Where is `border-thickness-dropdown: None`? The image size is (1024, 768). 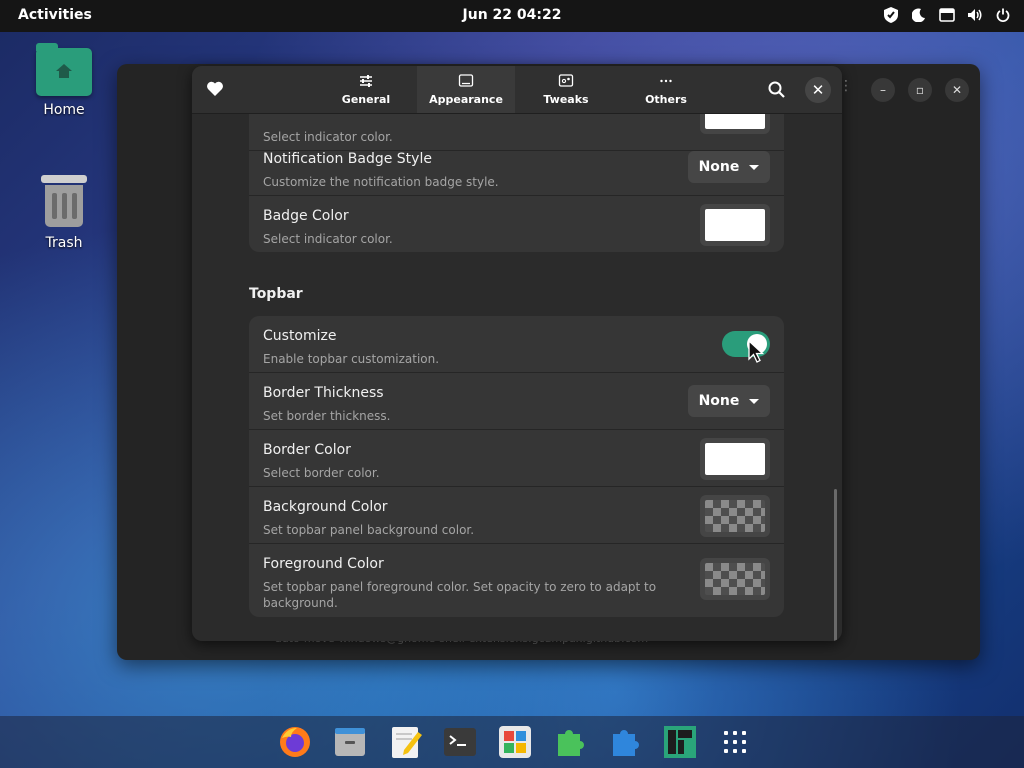
border-thickness-dropdown: None is located at coordinates (729, 401).